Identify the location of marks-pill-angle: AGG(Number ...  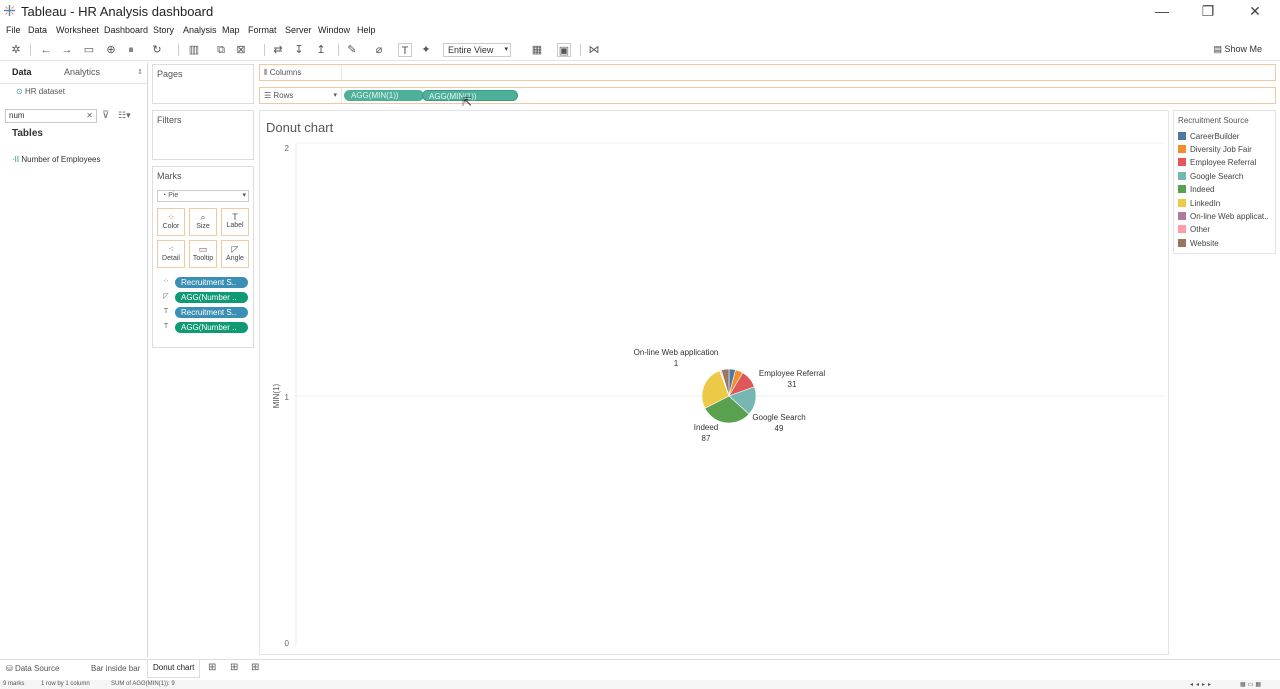
(211, 297).